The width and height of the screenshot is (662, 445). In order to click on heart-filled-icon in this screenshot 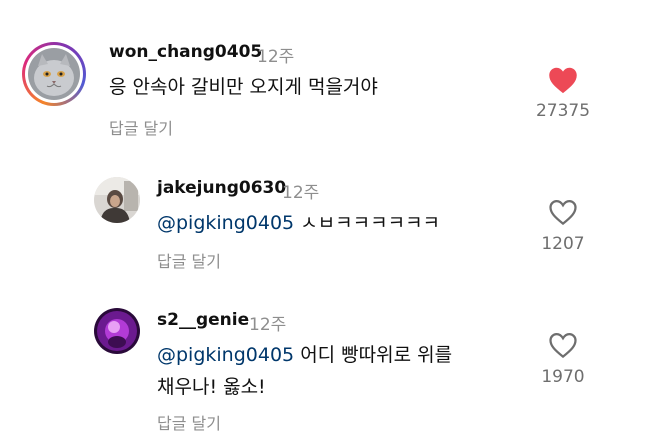, I will do `click(563, 80)`.